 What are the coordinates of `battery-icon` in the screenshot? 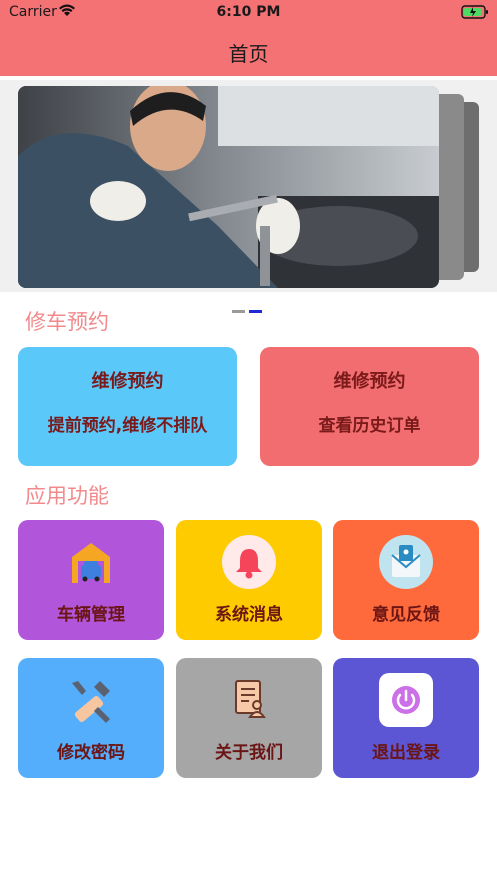 It's located at (475, 14).